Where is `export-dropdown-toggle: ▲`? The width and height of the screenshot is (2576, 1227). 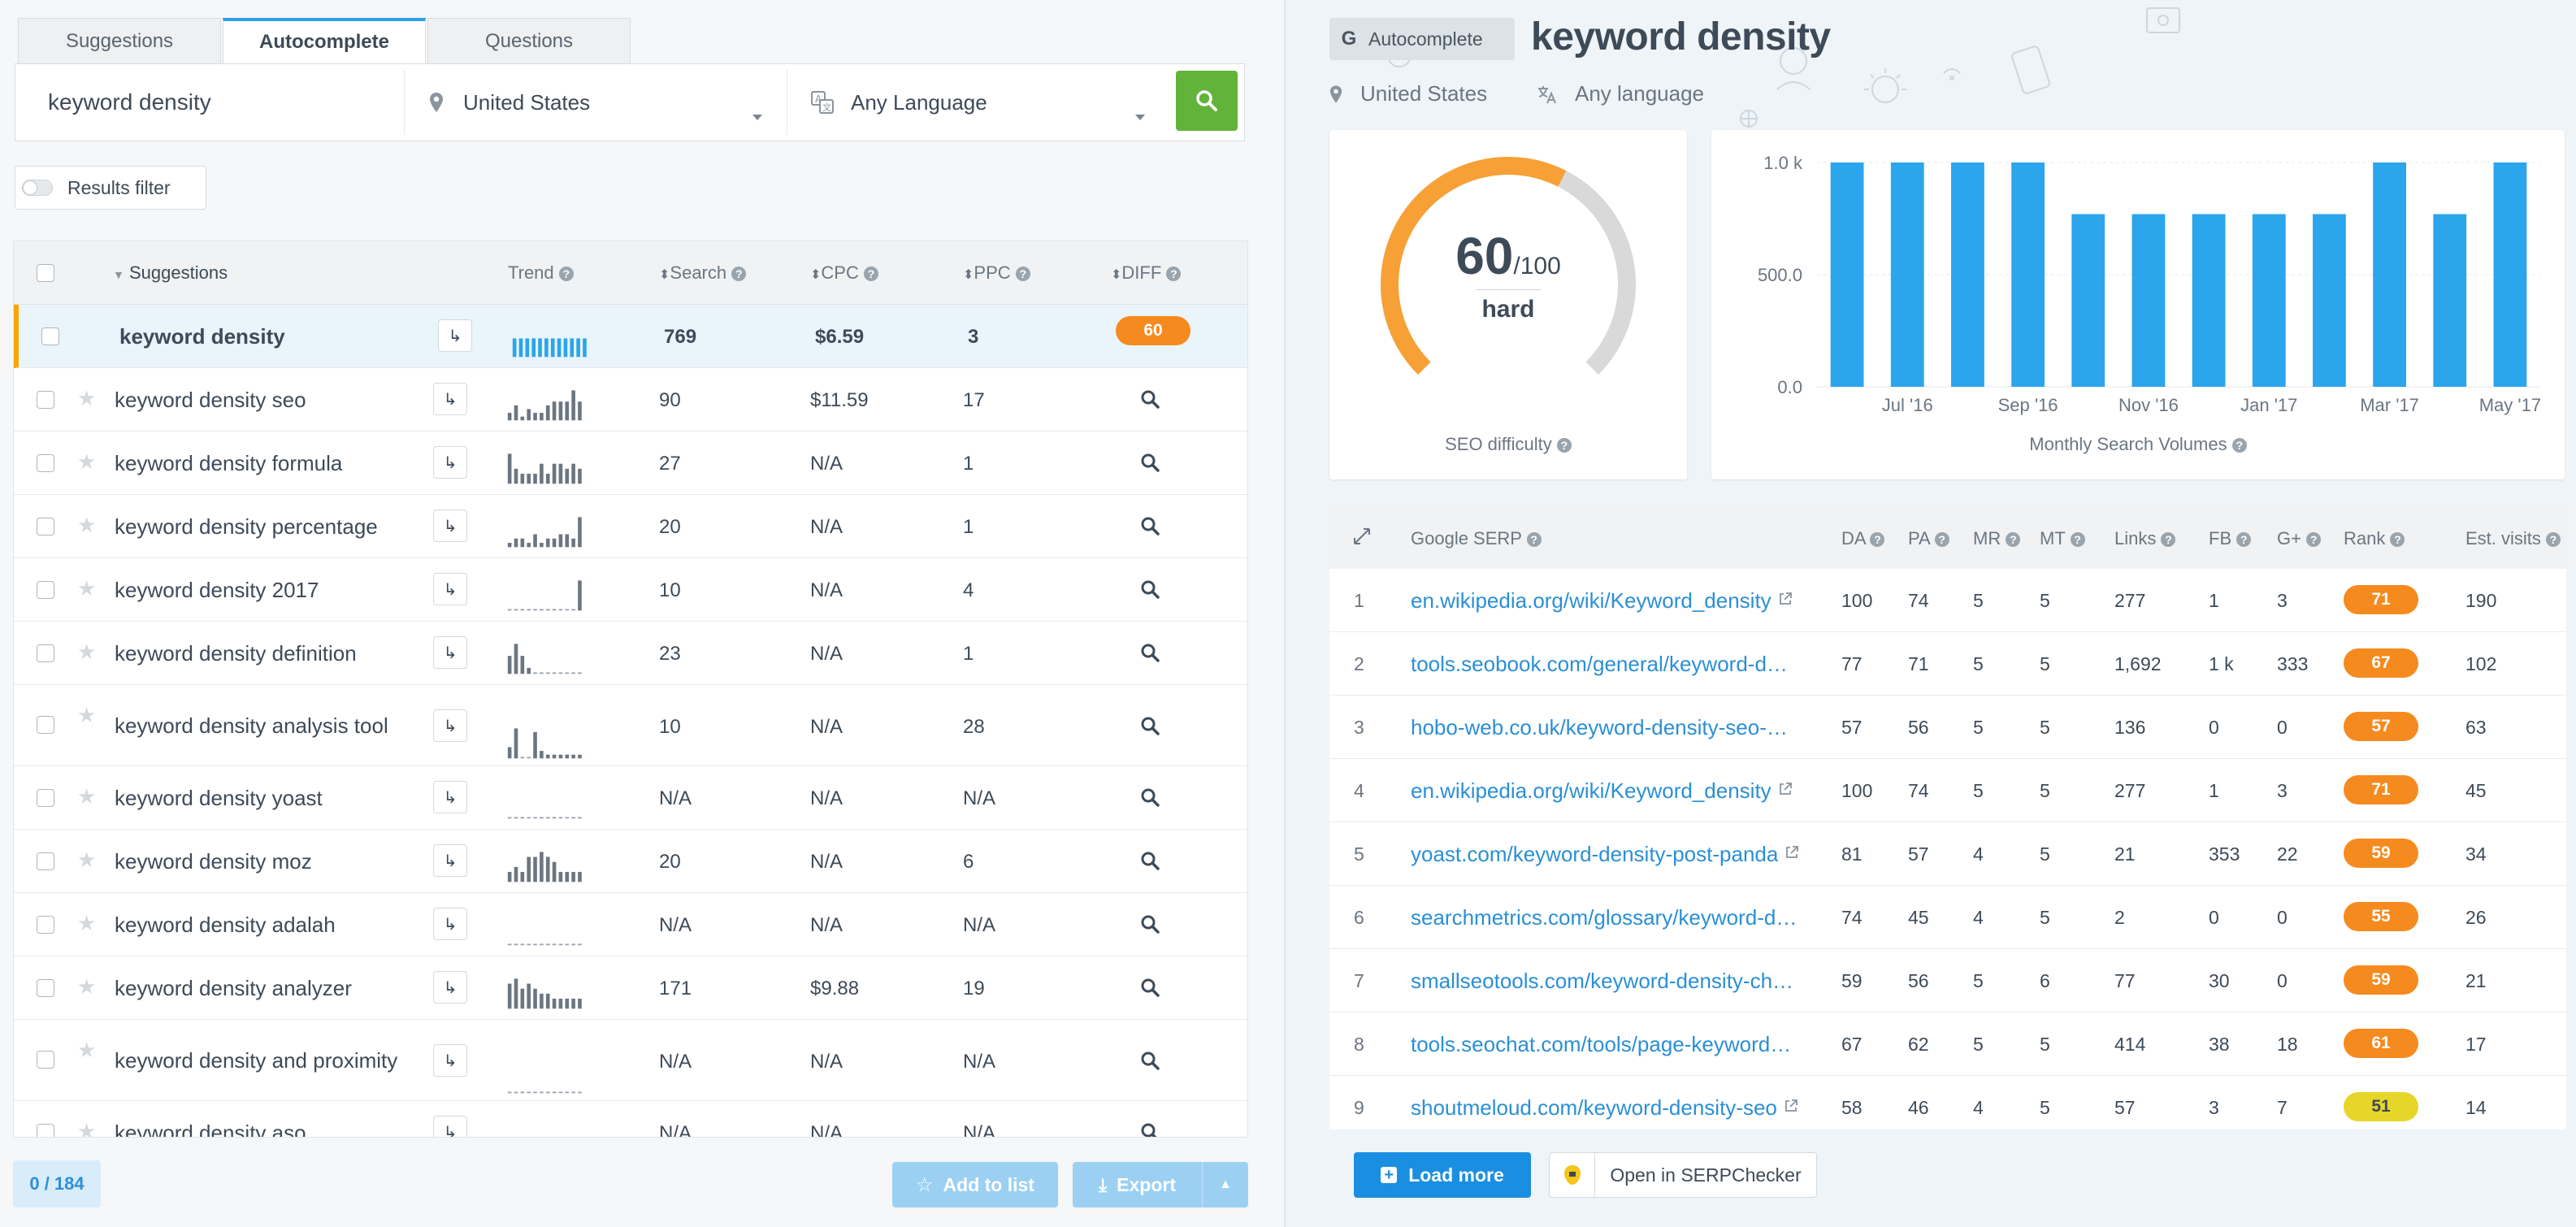 export-dropdown-toggle: ▲ is located at coordinates (1225, 1184).